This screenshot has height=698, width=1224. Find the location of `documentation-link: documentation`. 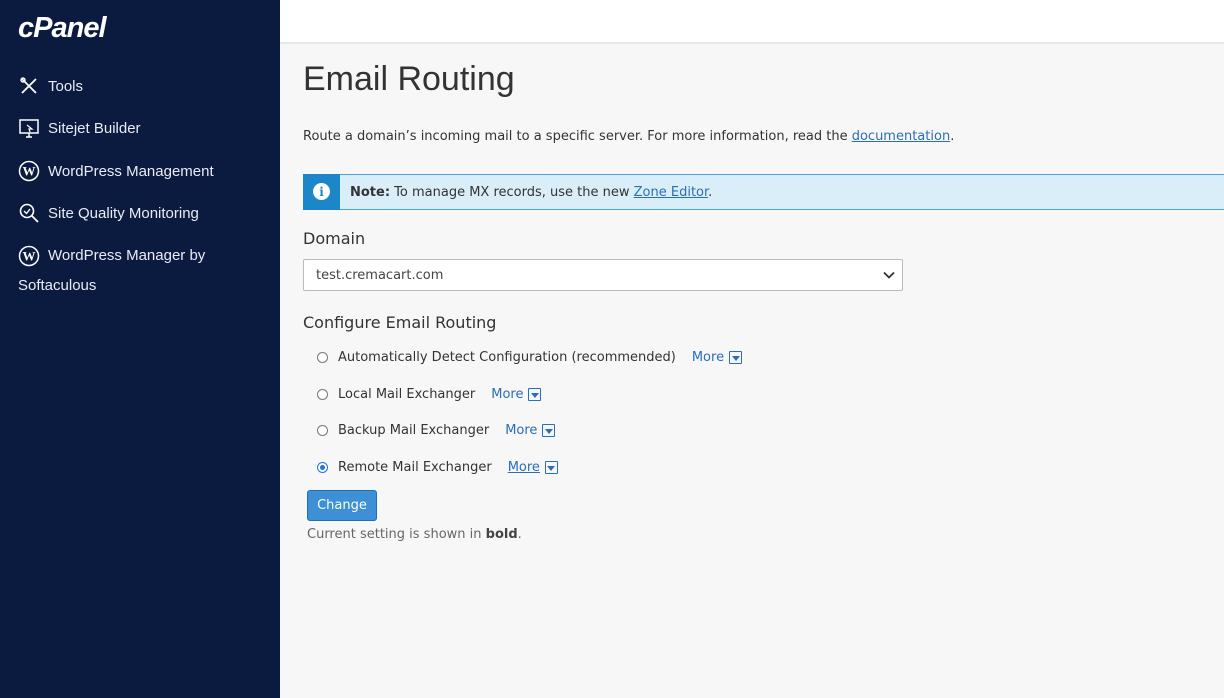

documentation-link: documentation is located at coordinates (901, 136).